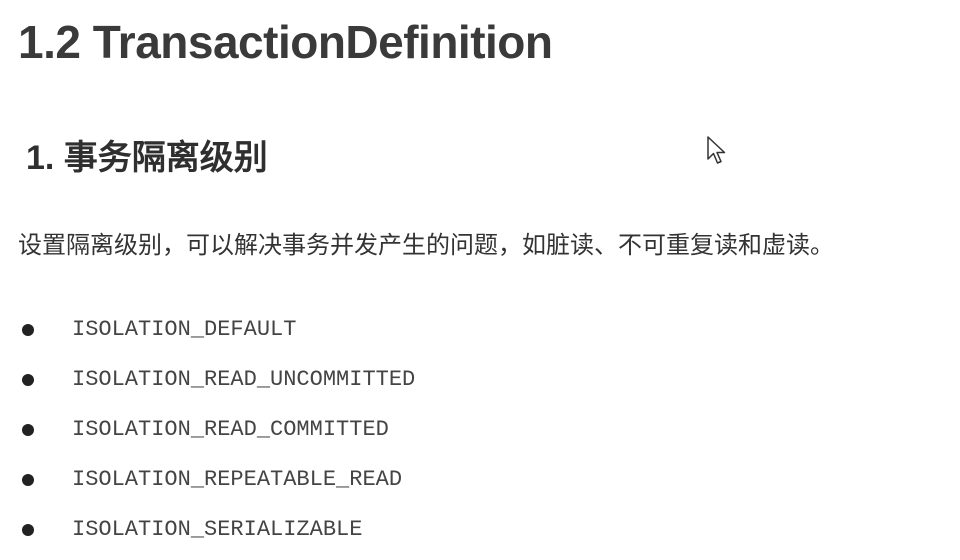 This screenshot has width=960, height=560. I want to click on section-description: 设置隔离级别，可以解决事务并发产生的问题，如脏读、不可重复读和虚读。, so click(426, 245).